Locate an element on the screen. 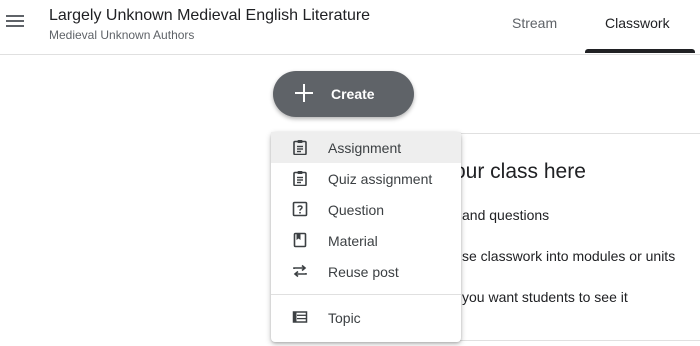  menu-item-quiz-assignment: Quiz assignment is located at coordinates (366, 178).